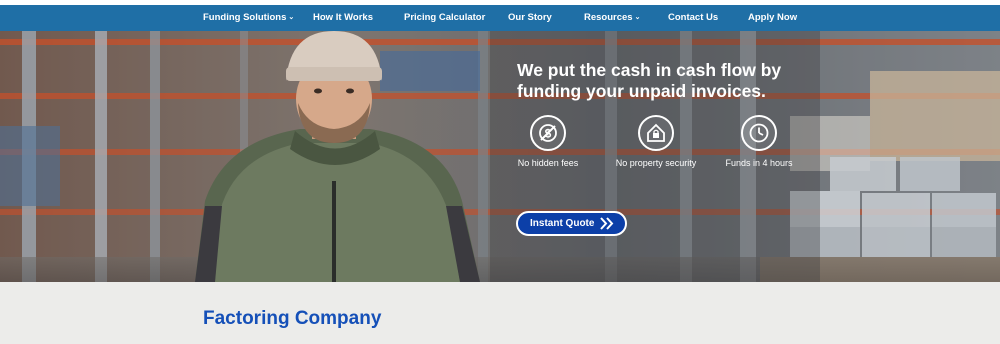  What do you see at coordinates (292, 318) in the screenshot?
I see `section-title: Factoring Company` at bounding box center [292, 318].